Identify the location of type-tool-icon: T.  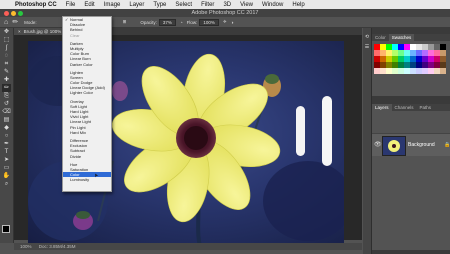
(6, 152).